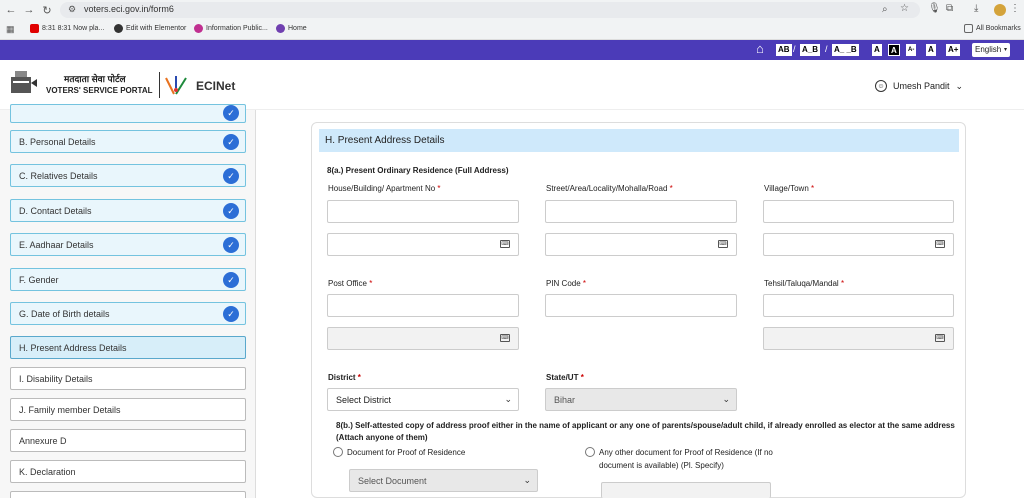  What do you see at coordinates (953, 50) in the screenshot?
I see `font-increase: A+` at bounding box center [953, 50].